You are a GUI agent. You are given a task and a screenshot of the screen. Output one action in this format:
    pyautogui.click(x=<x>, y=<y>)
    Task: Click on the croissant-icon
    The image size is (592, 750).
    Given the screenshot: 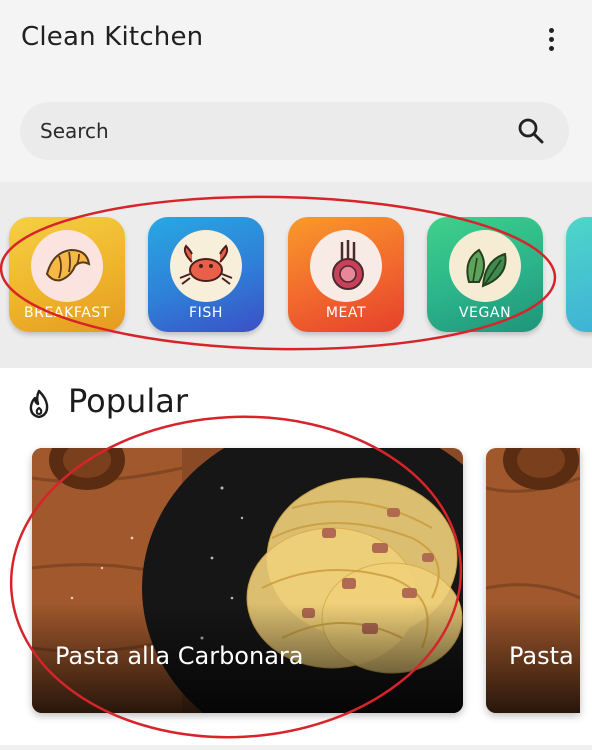 What is the action you would take?
    pyautogui.click(x=68, y=265)
    